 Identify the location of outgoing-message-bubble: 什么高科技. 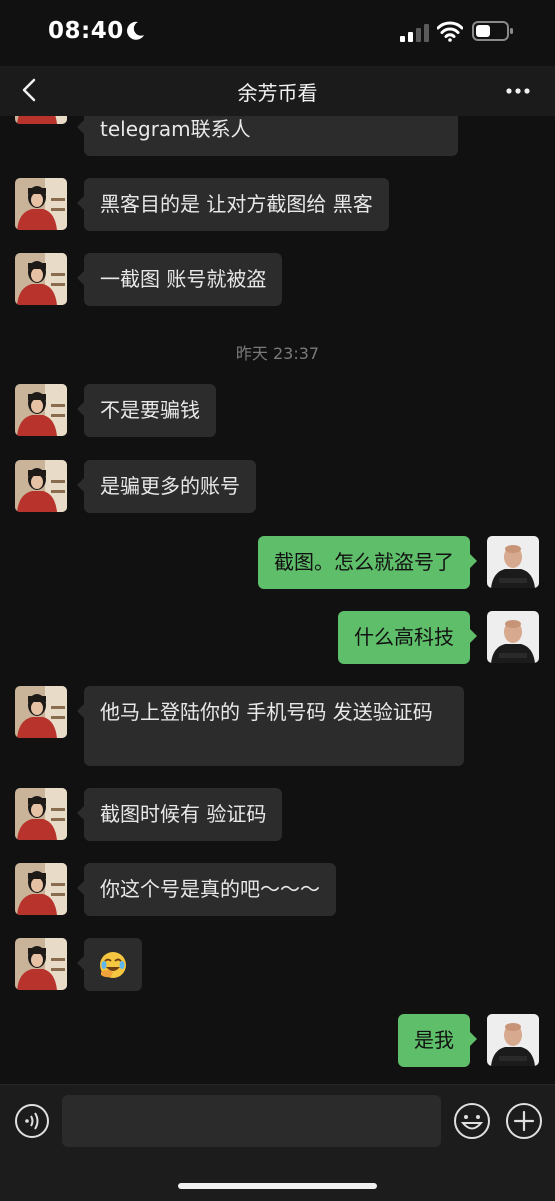
(407, 637).